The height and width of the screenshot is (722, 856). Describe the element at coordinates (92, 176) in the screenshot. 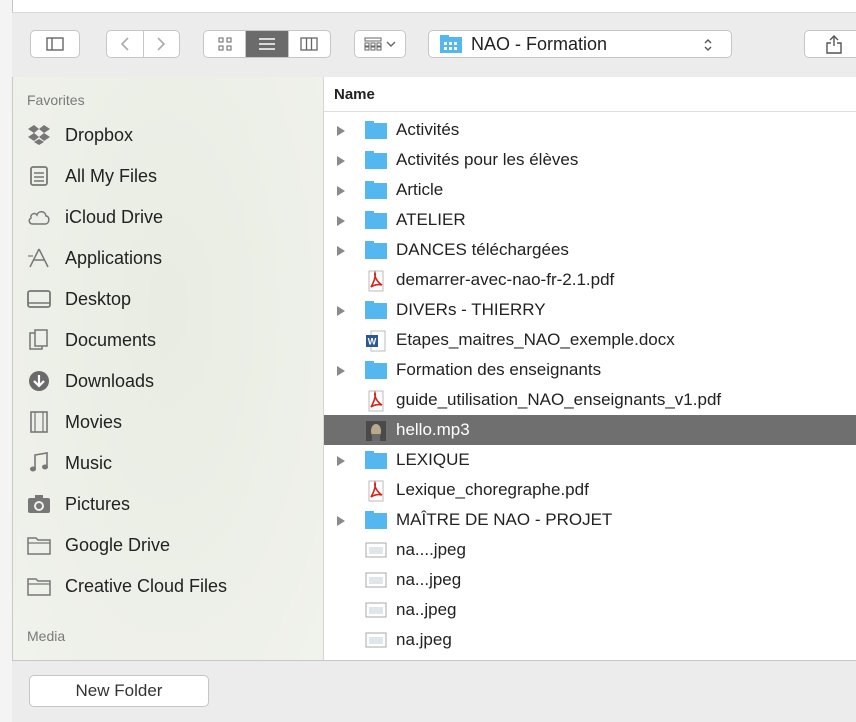

I see `sidebar-item-all-my-files: All My Files` at that location.